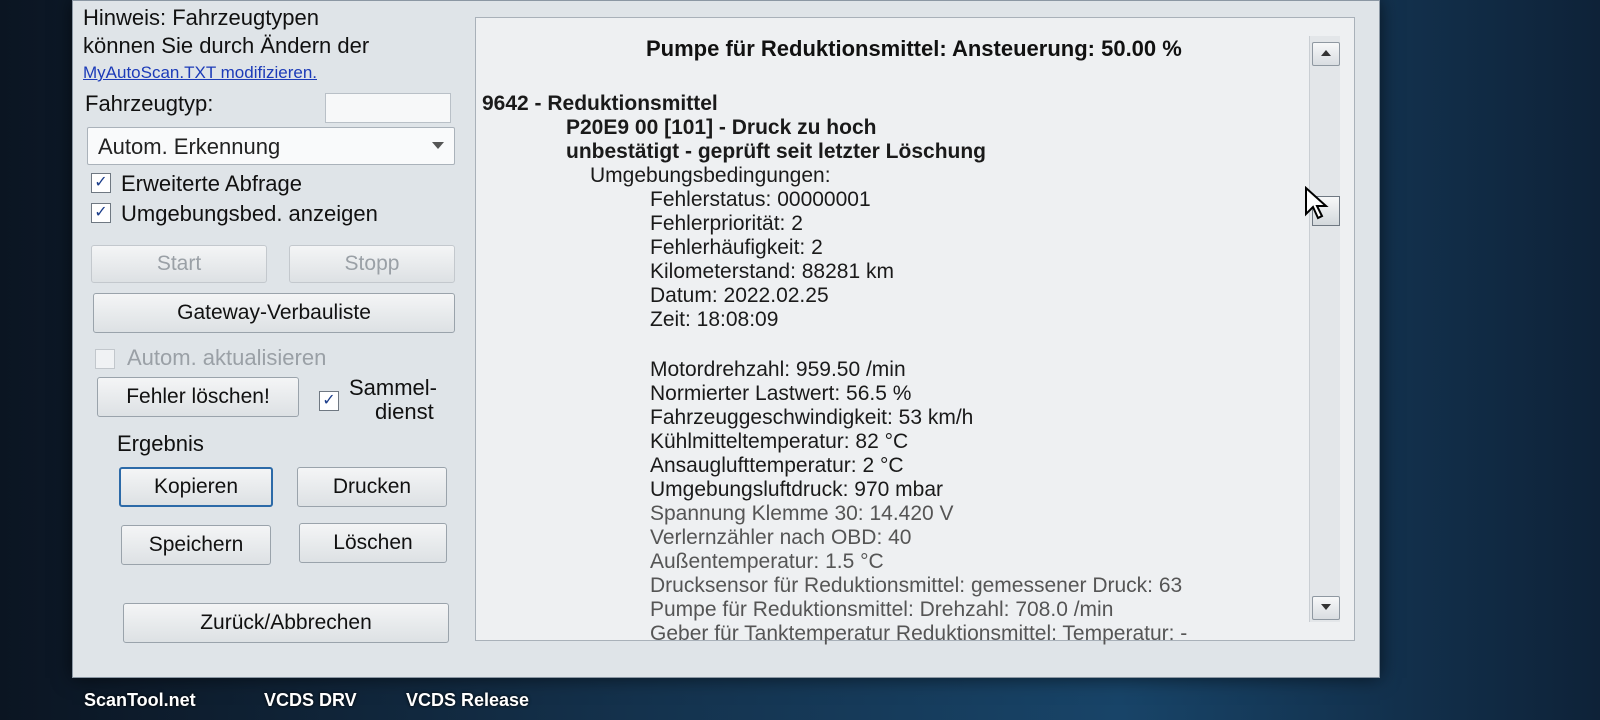 Image resolution: width=1600 pixels, height=720 pixels. I want to click on clear-faults-button: Fehler löschen!, so click(198, 397).